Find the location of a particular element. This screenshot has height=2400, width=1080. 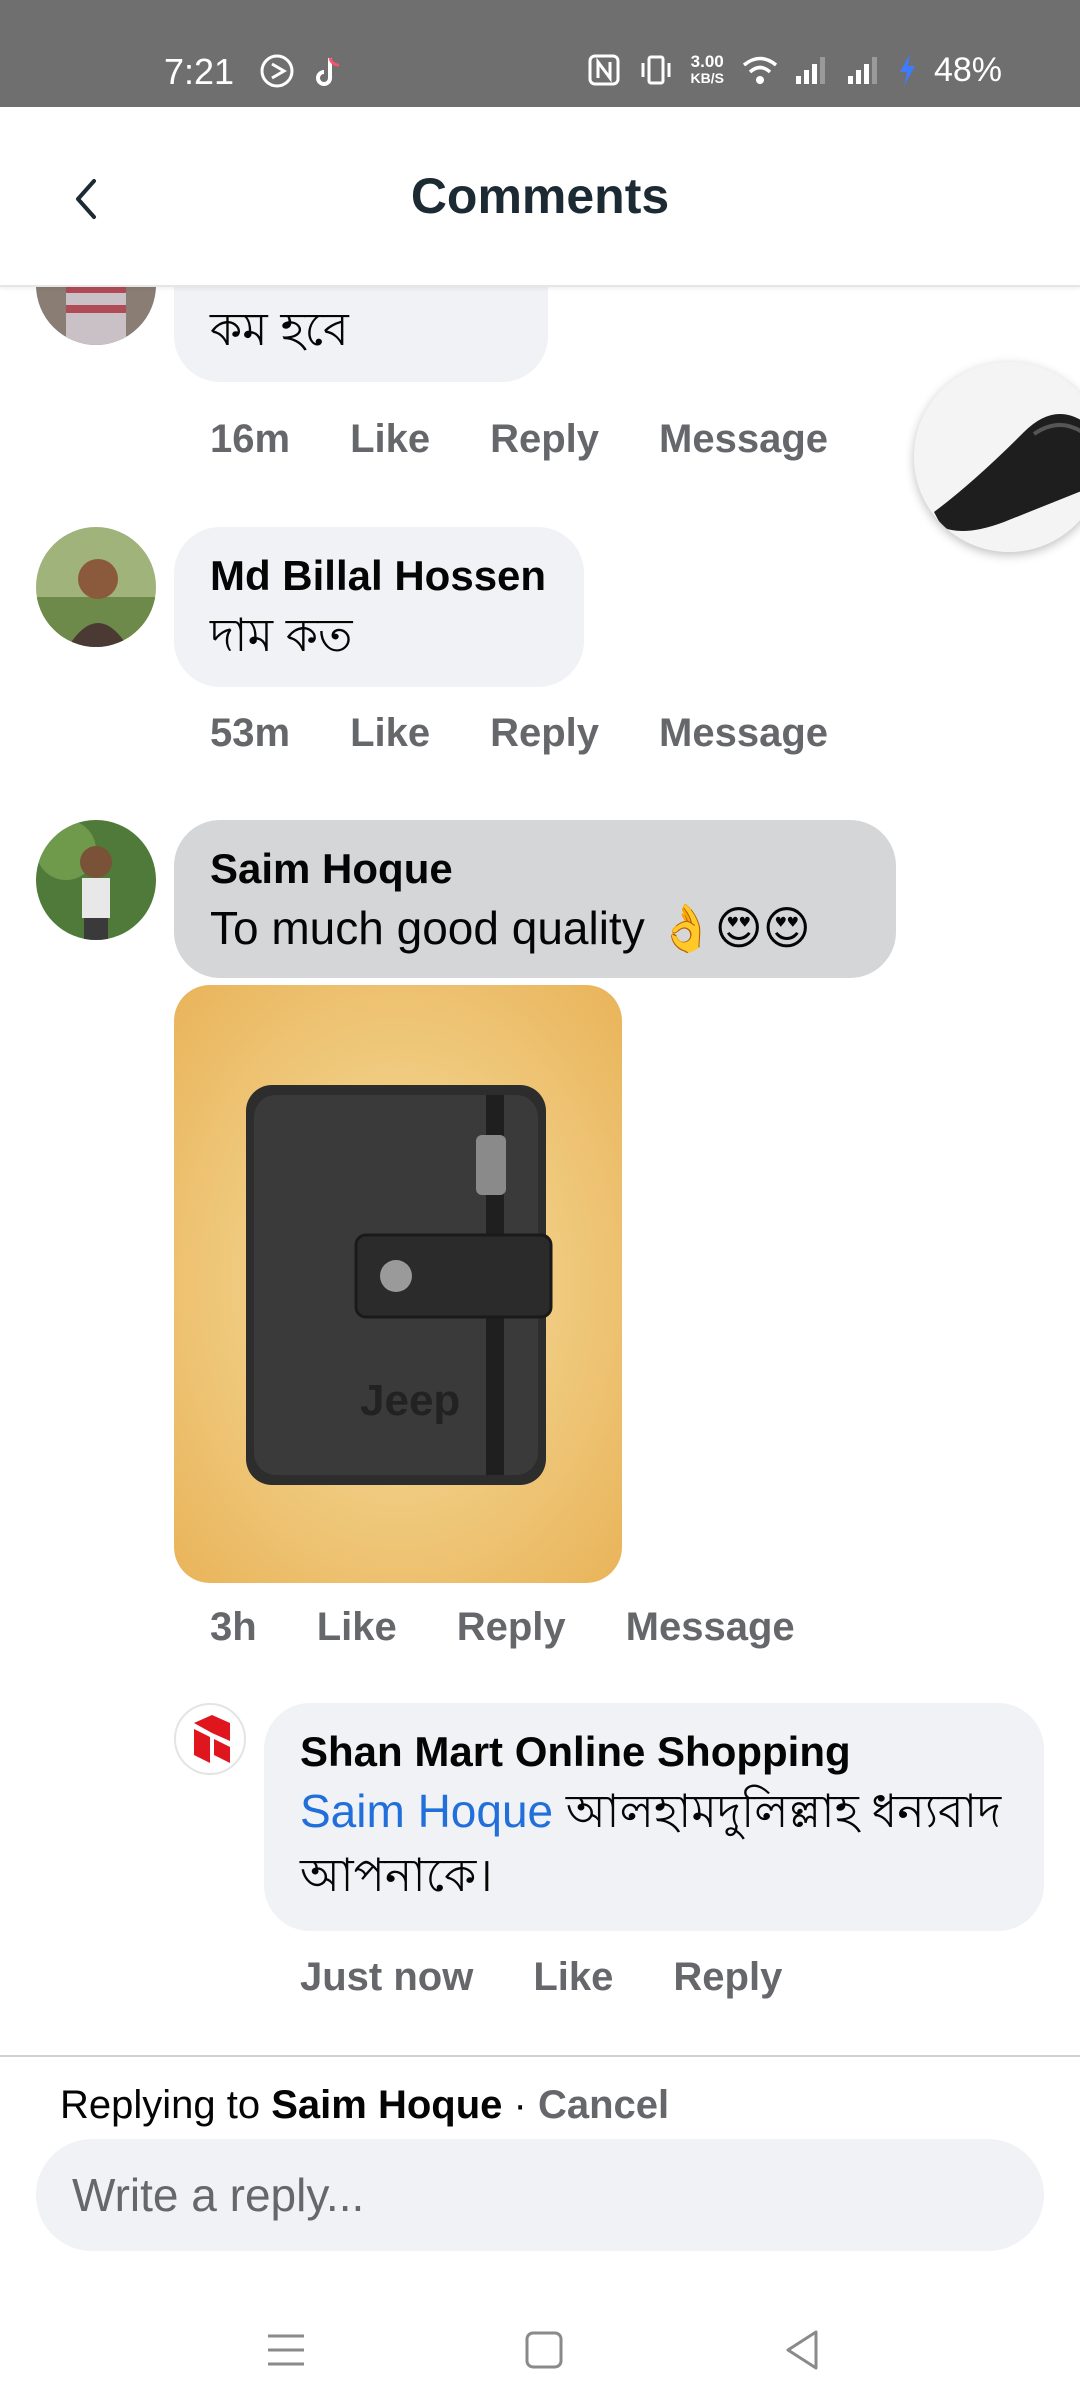

comment-text: To much good quality 👌😍😍 is located at coordinates (510, 928).